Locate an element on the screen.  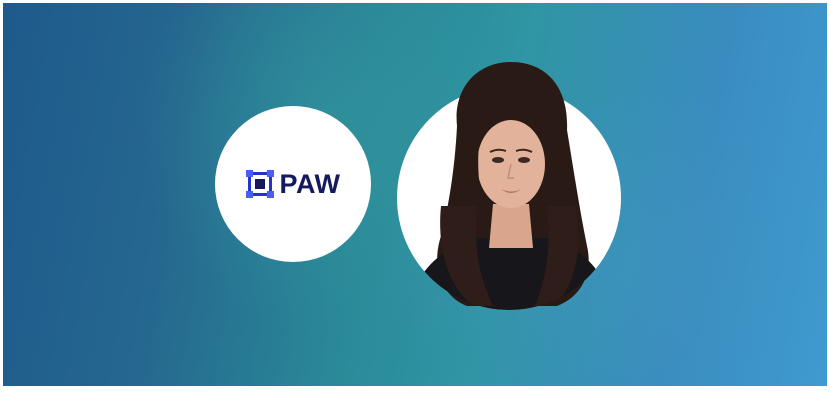
paw-logo: PAW is located at coordinates (293, 183).